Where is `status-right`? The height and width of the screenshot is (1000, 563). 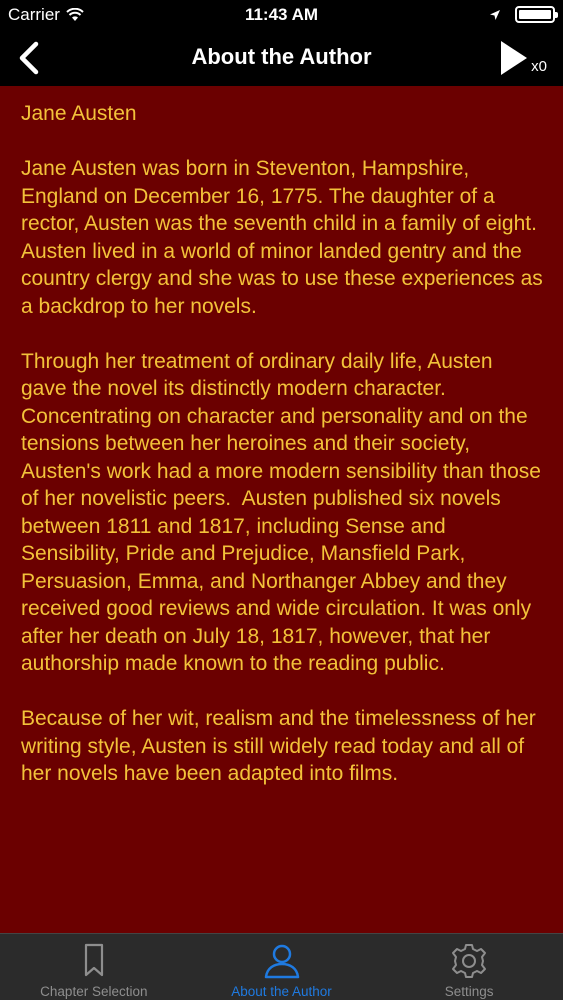
status-right is located at coordinates (523, 14).